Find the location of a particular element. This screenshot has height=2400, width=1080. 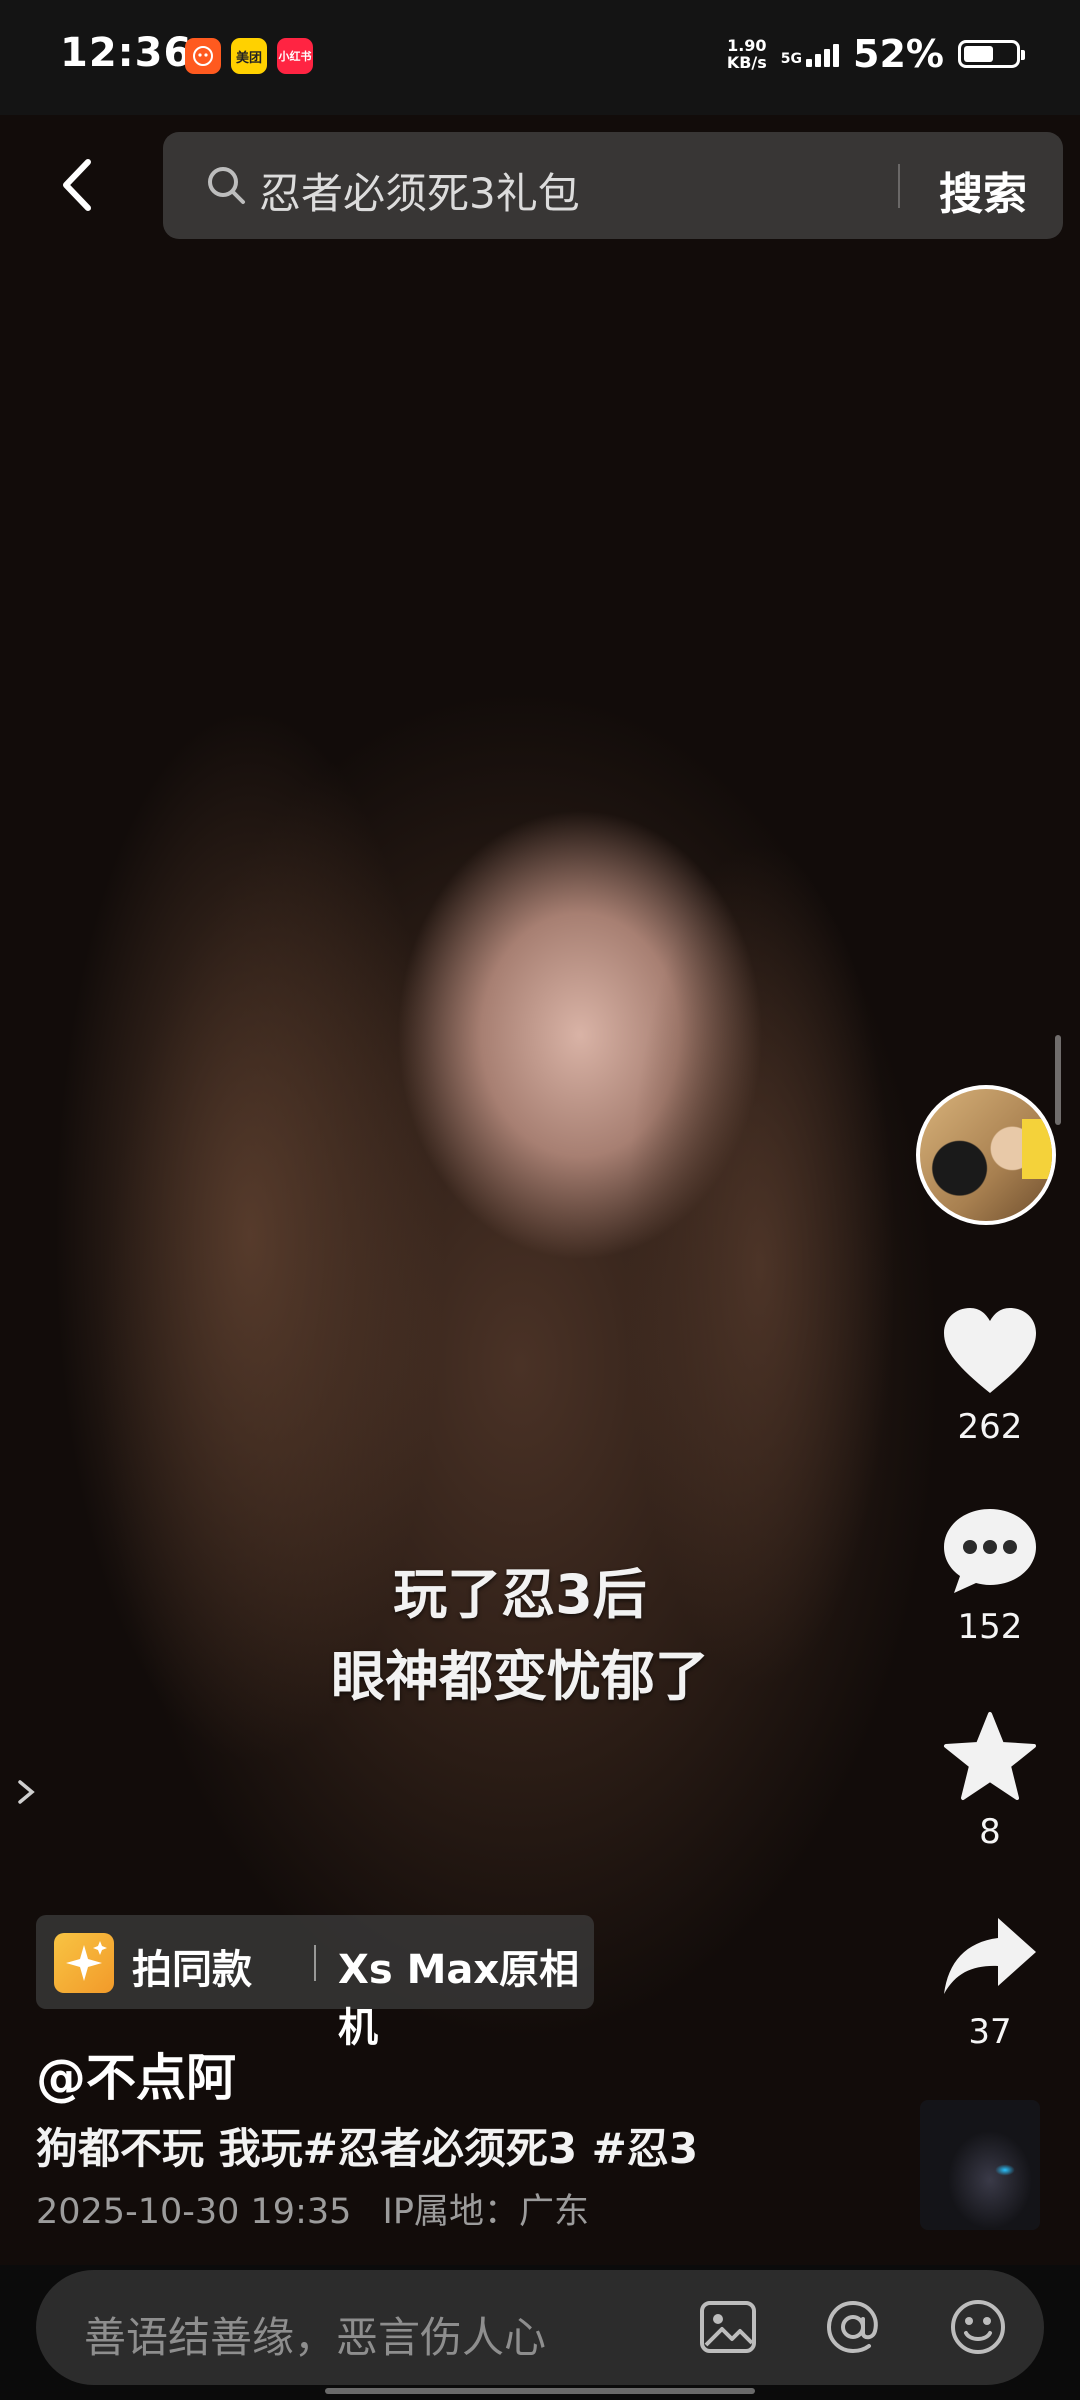

favorite-button: 8 is located at coordinates (990, 1781).